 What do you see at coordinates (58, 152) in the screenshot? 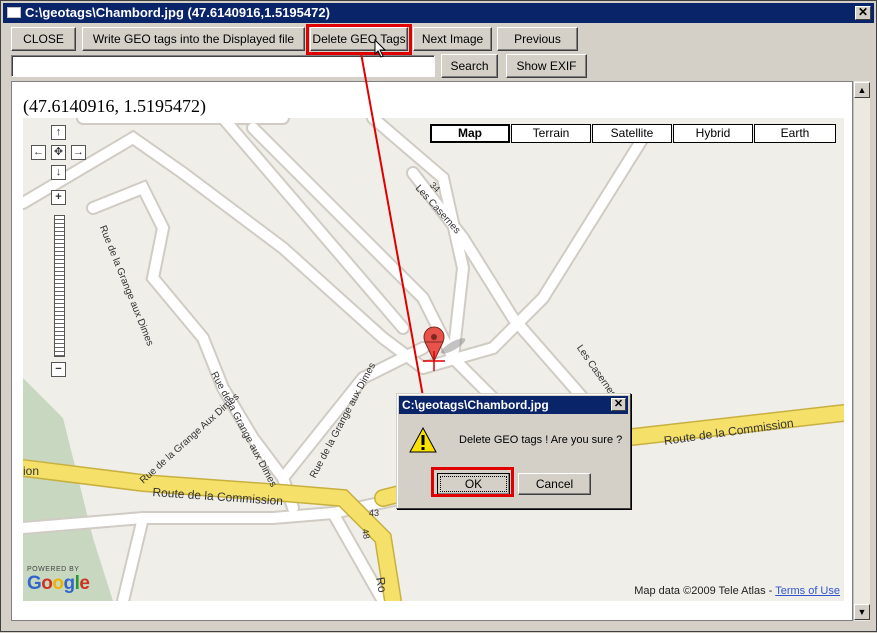
I see `pan-center-icon: ✥` at bounding box center [58, 152].